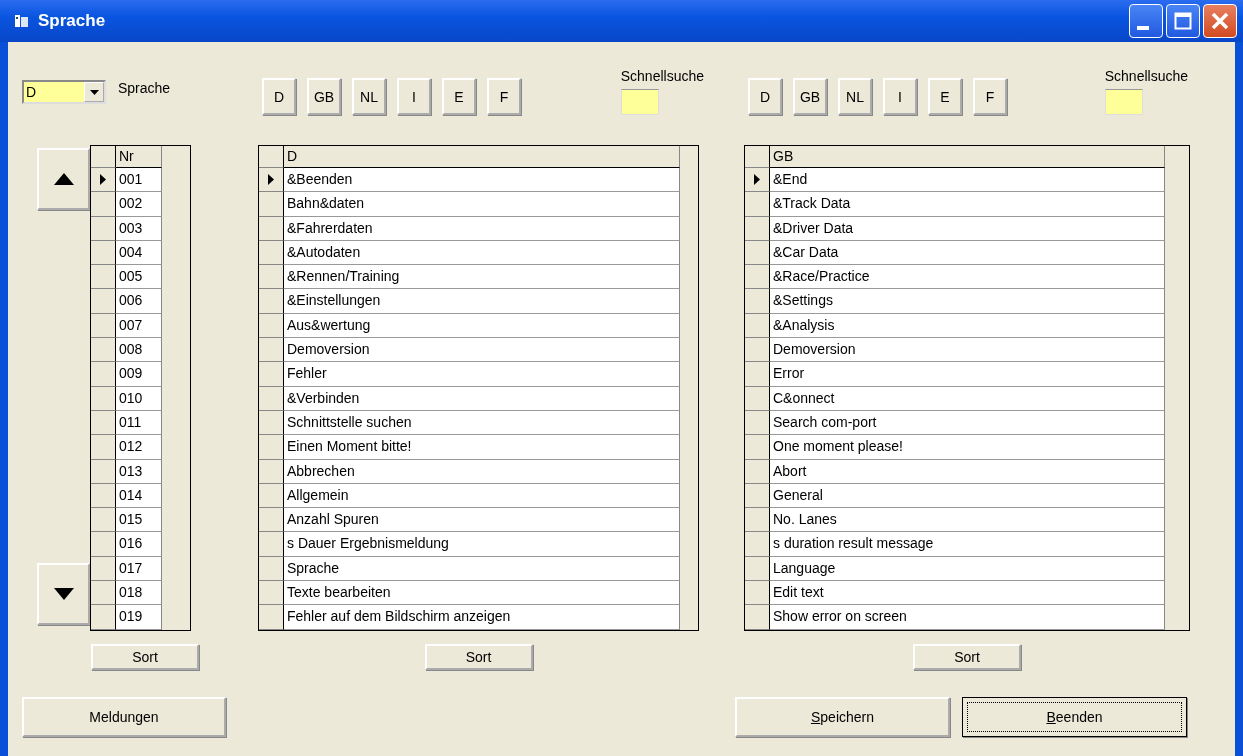  I want to click on table-cell: Texte bearbeiten, so click(482, 593).